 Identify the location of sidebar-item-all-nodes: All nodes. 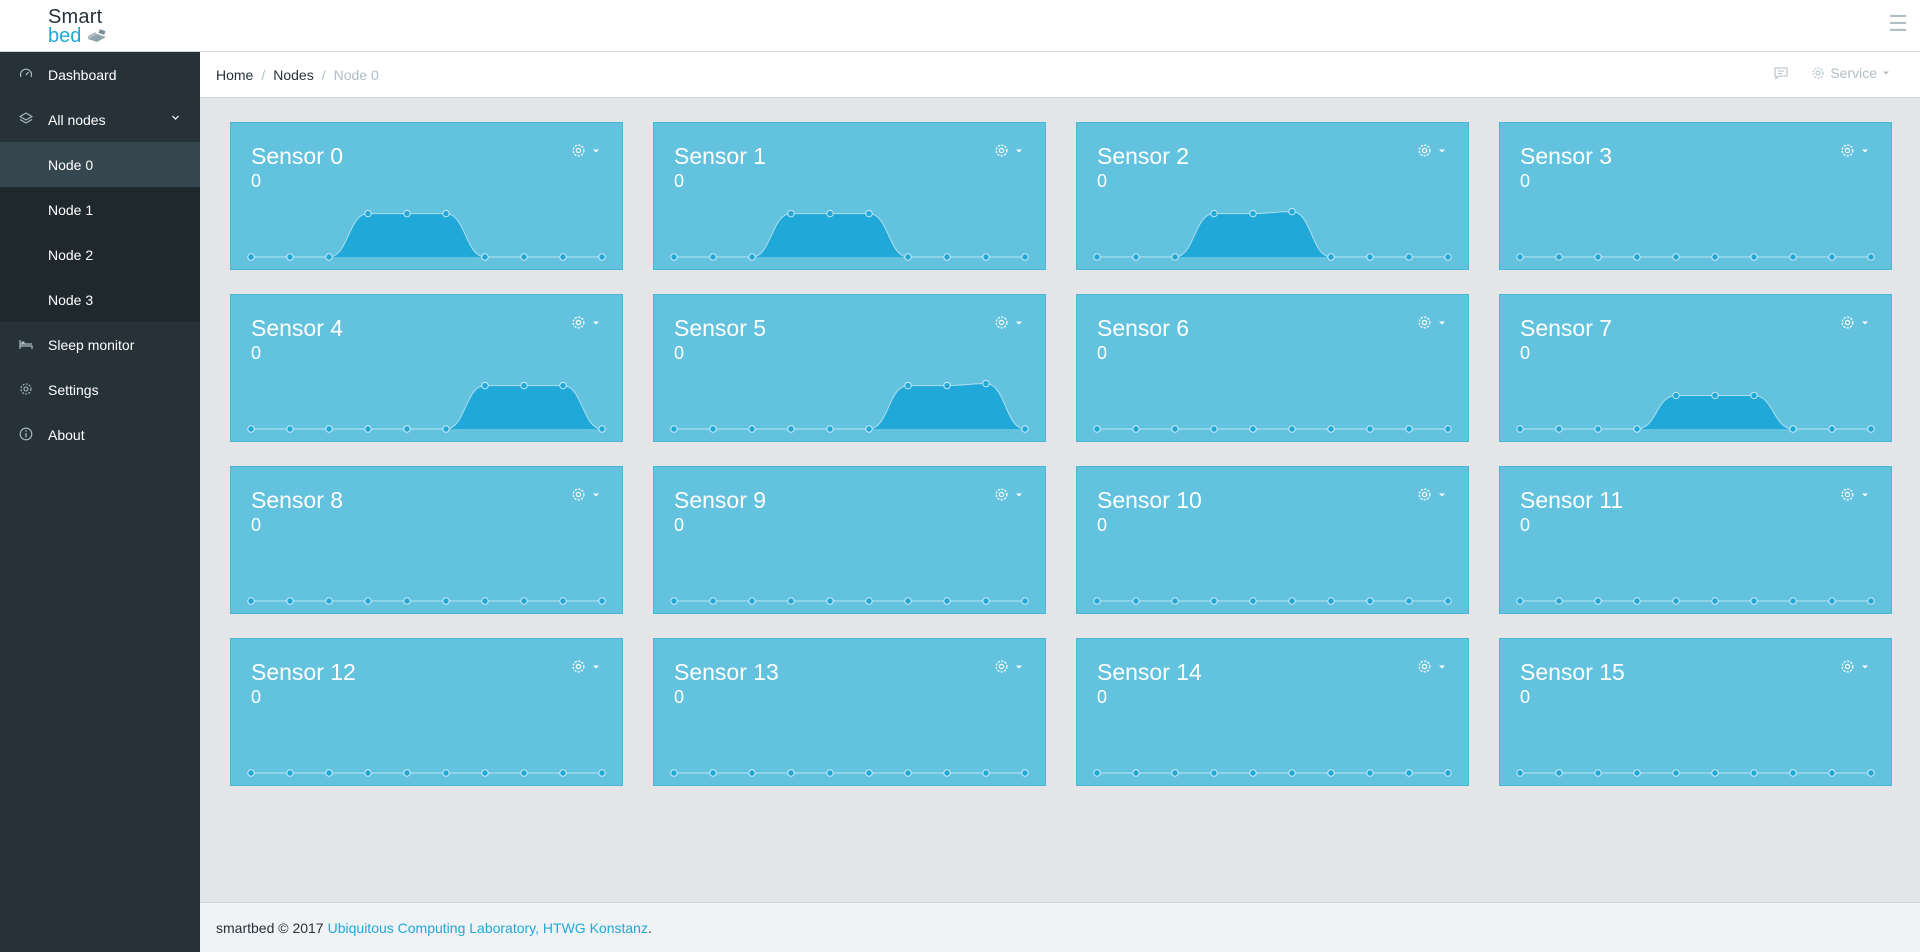
(100, 119).